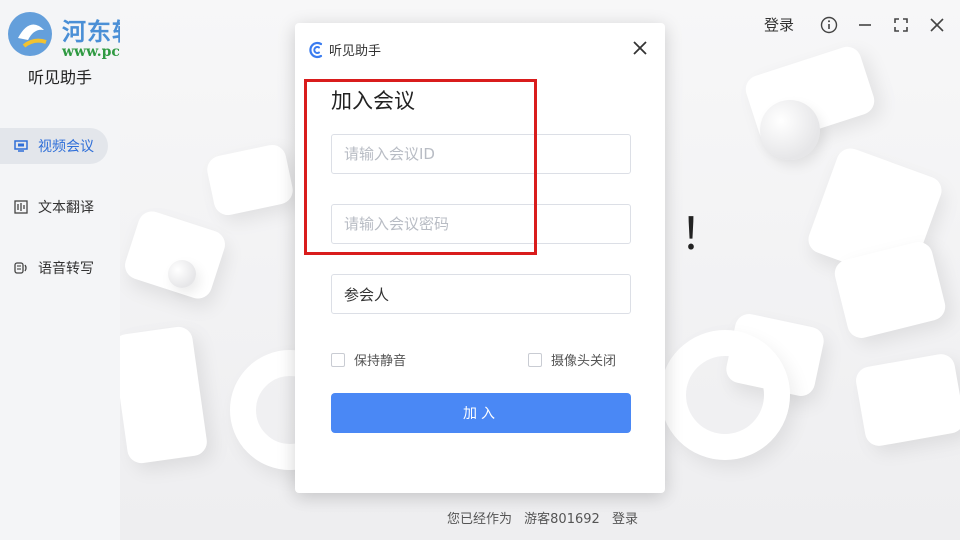  I want to click on meeting-password-input, so click(481, 224).